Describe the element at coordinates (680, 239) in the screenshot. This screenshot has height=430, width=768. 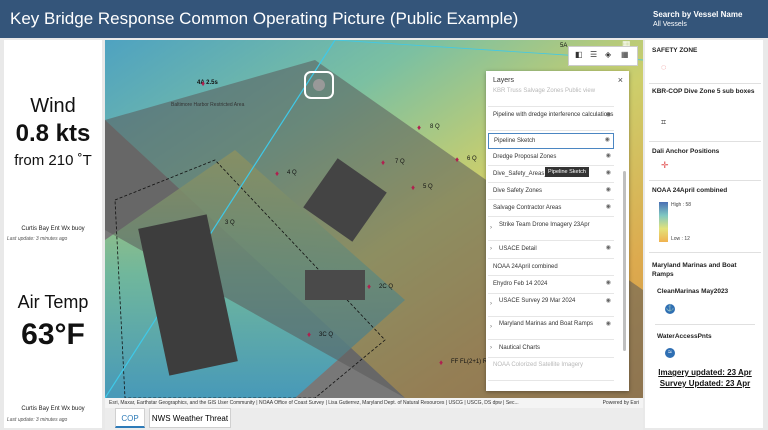
I see `legend-low: Low : 12` at that location.